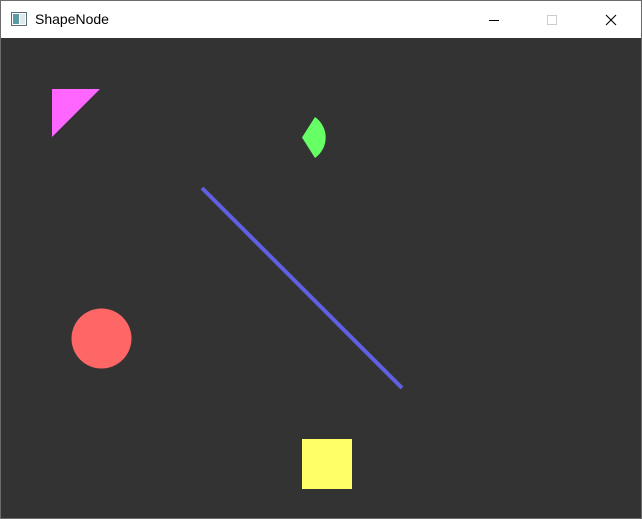 The height and width of the screenshot is (519, 642). Describe the element at coordinates (19, 19) in the screenshot. I see `window-app-icon` at that location.